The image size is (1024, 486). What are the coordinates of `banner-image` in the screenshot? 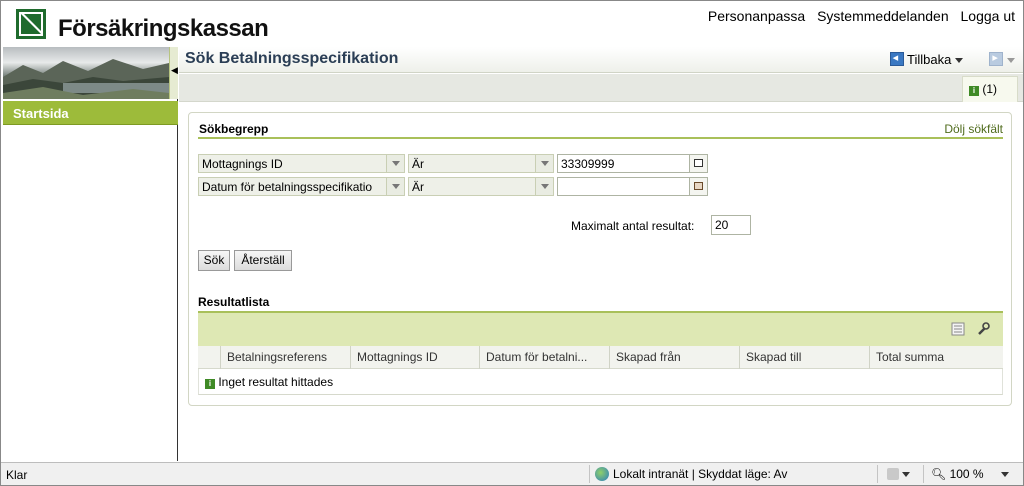 It's located at (86, 73).